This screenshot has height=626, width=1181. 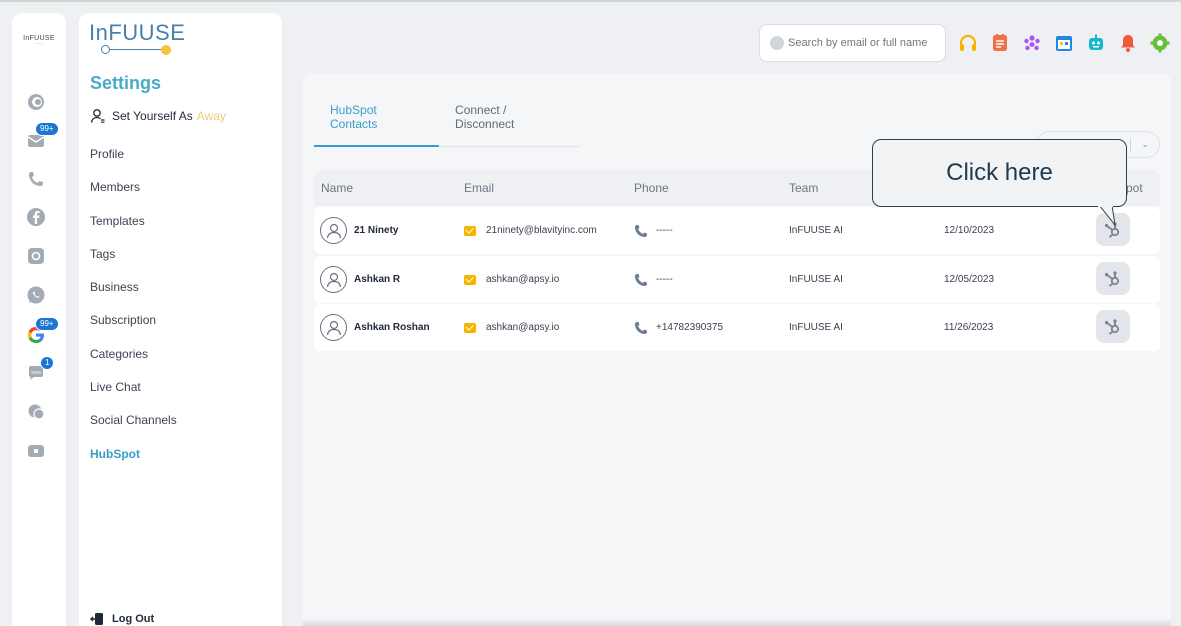 I want to click on contact-name: Ashkan R, so click(x=377, y=279).